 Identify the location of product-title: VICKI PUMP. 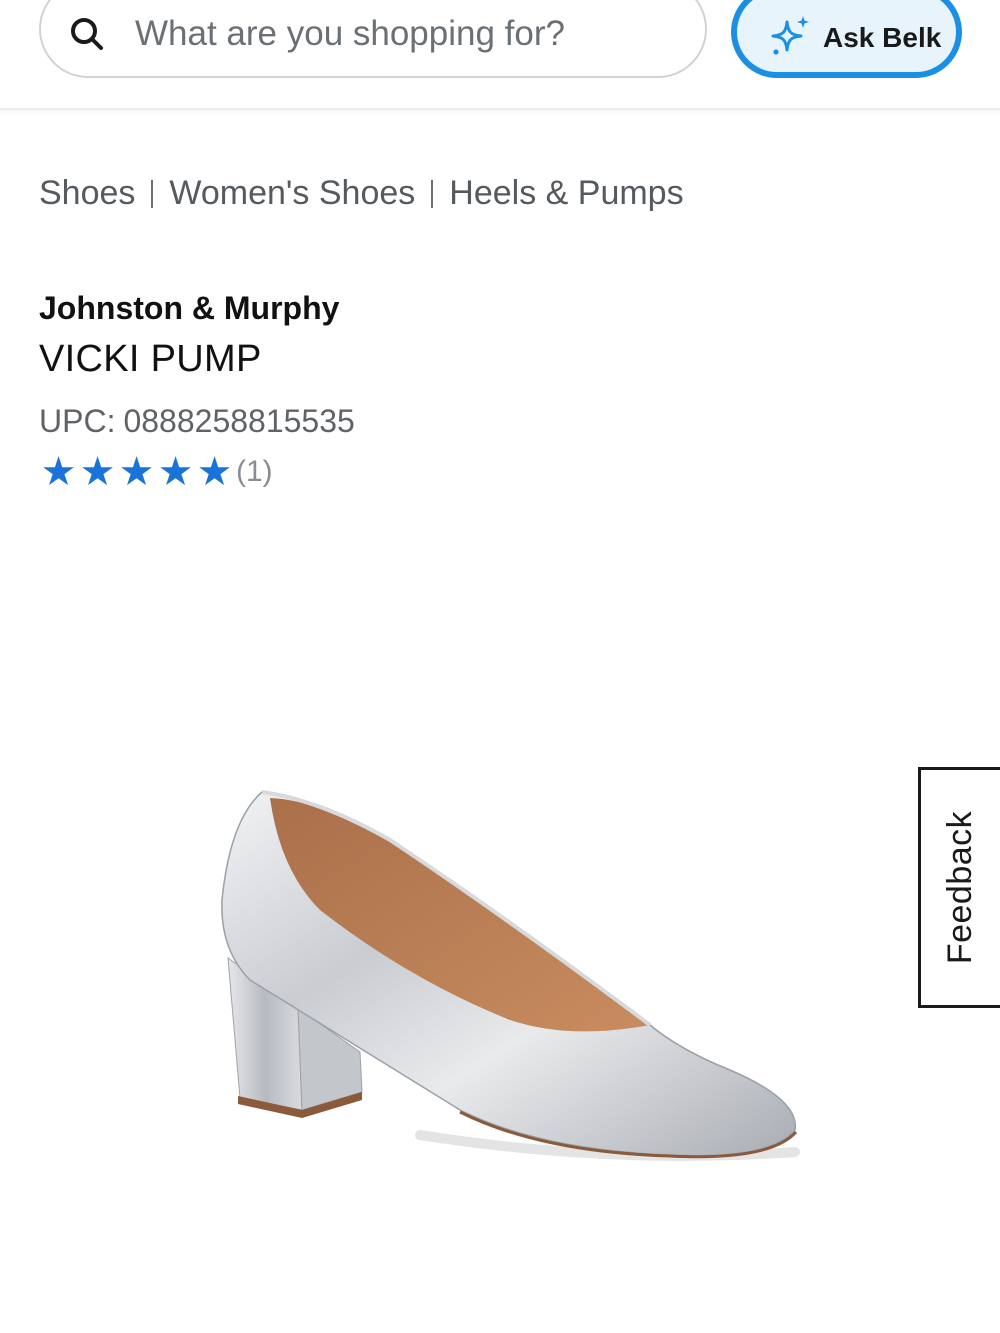
(150, 359).